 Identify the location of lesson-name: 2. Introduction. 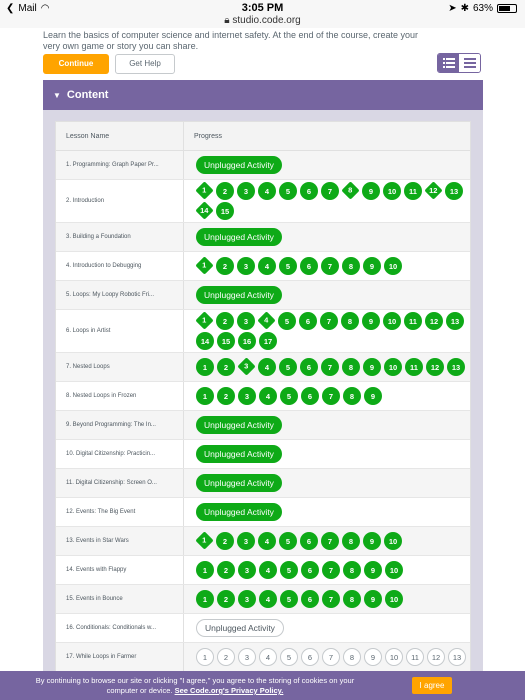
(120, 201).